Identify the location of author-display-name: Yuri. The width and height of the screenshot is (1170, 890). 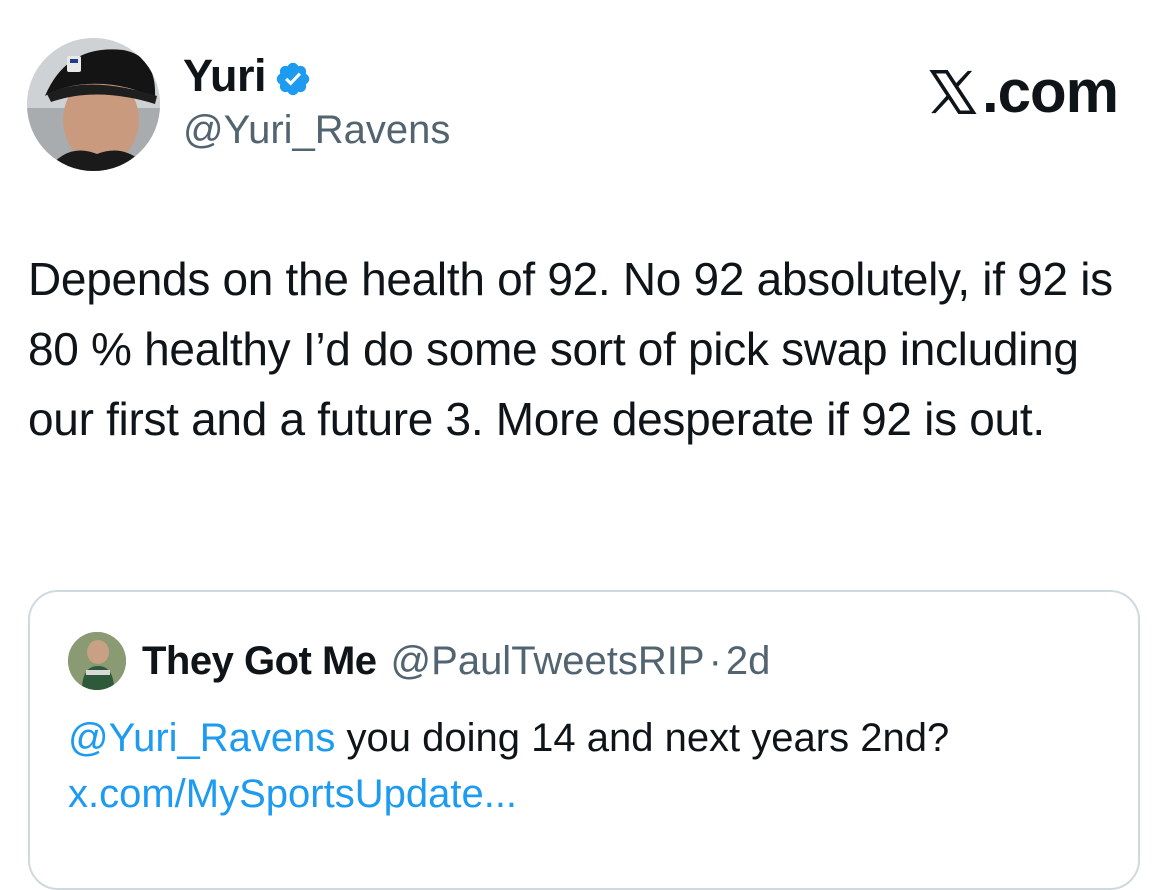
(247, 76).